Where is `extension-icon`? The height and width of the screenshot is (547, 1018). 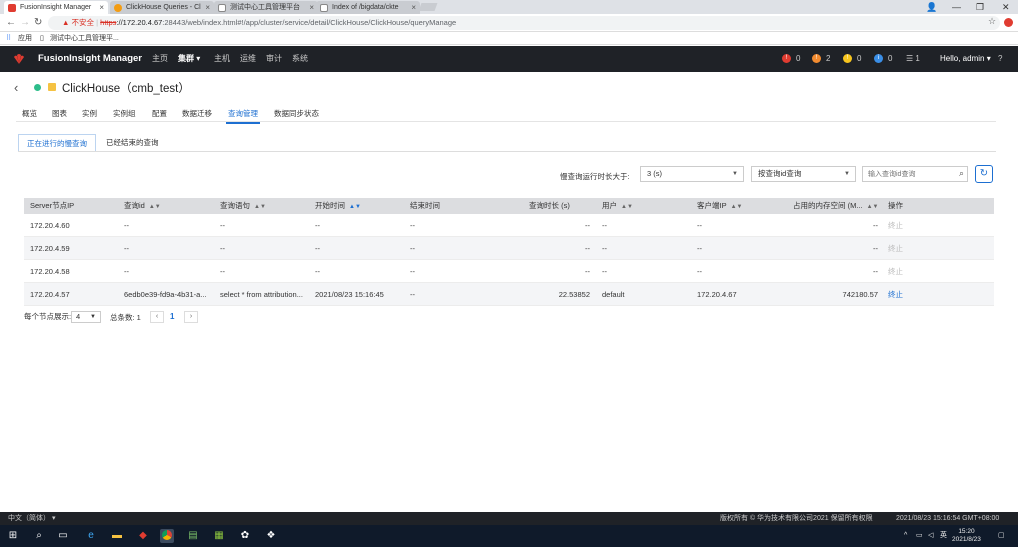
extension-icon is located at coordinates (1008, 22).